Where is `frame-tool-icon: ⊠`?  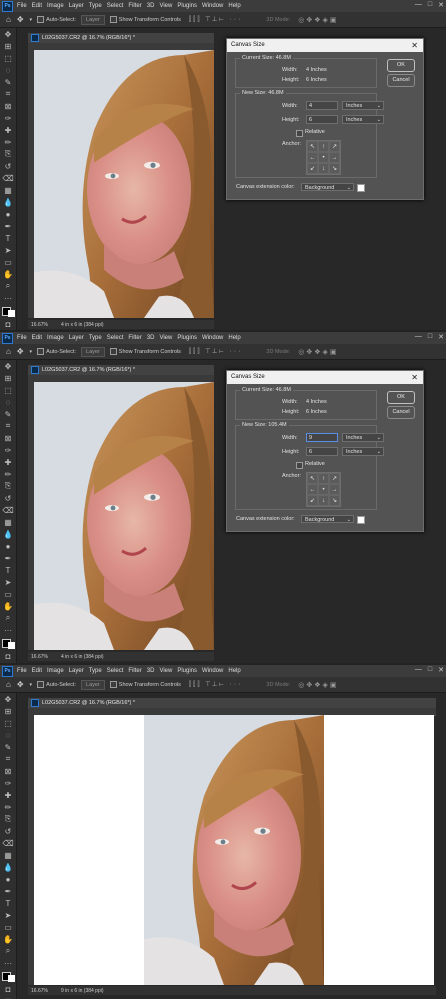 frame-tool-icon: ⊠ is located at coordinates (8, 438).